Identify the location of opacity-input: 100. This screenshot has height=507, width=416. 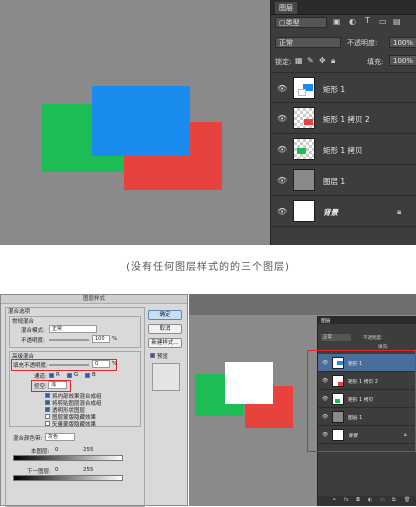
(101, 339).